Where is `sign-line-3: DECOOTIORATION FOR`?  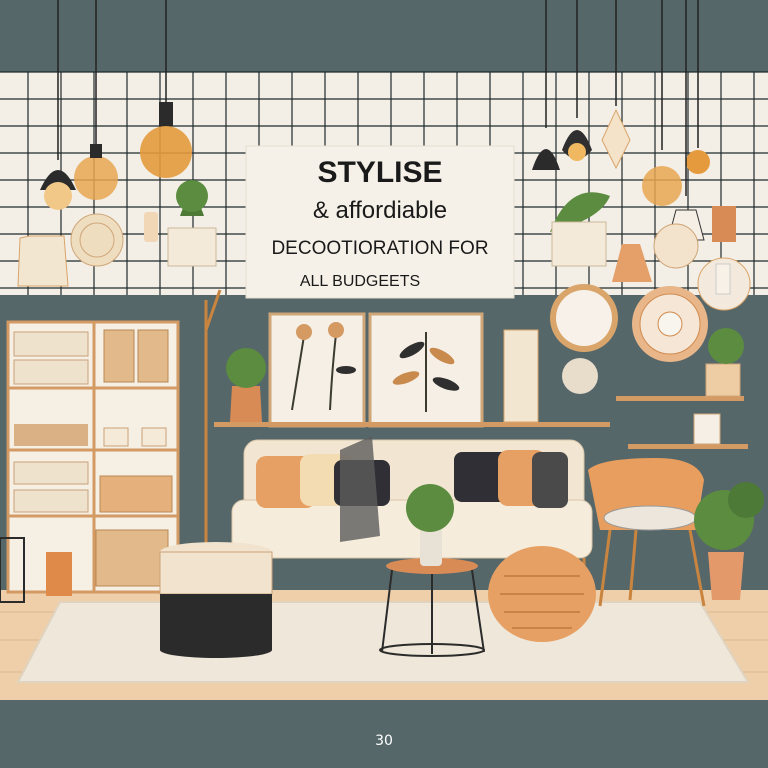
sign-line-3: DECOOTIORATION FOR is located at coordinates (379, 248).